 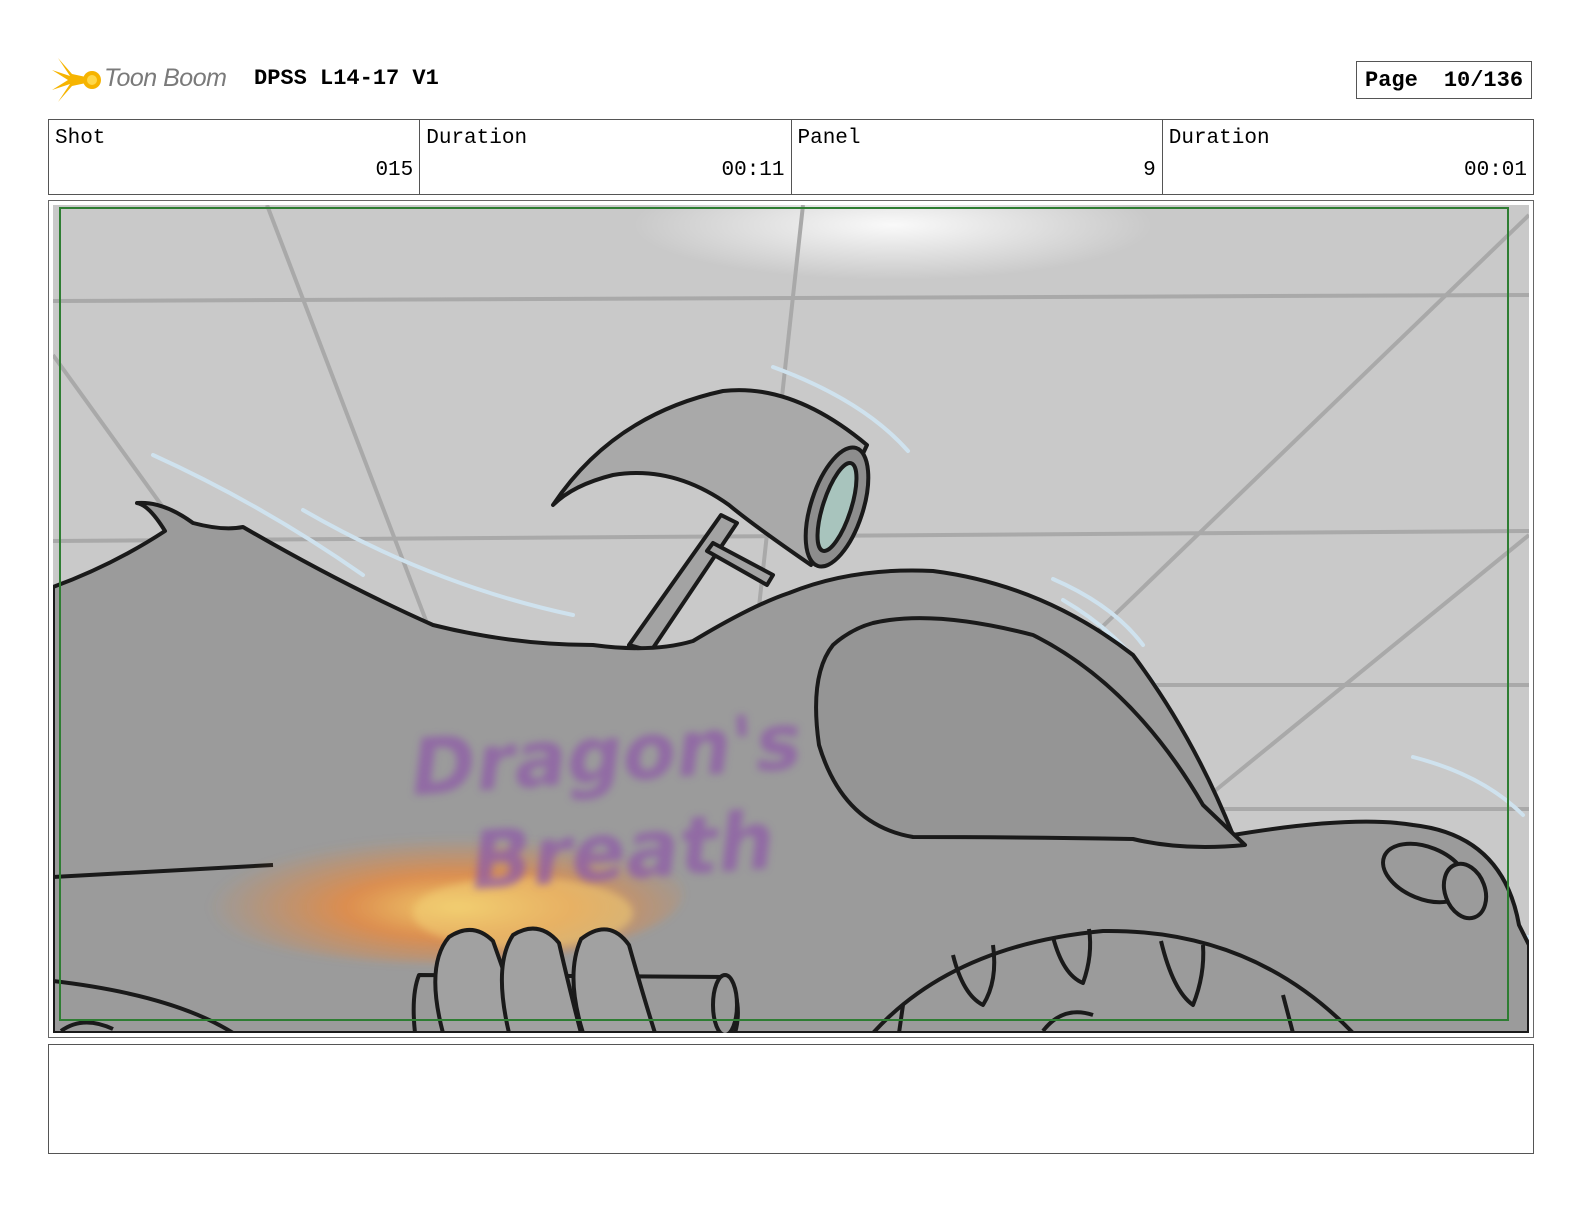 What do you see at coordinates (80, 138) in the screenshot?
I see `shot-label: Shot` at bounding box center [80, 138].